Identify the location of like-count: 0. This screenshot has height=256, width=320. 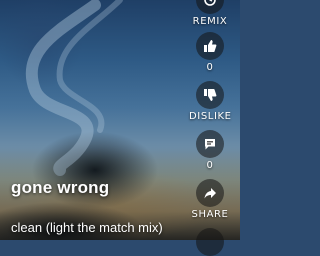
(210, 67).